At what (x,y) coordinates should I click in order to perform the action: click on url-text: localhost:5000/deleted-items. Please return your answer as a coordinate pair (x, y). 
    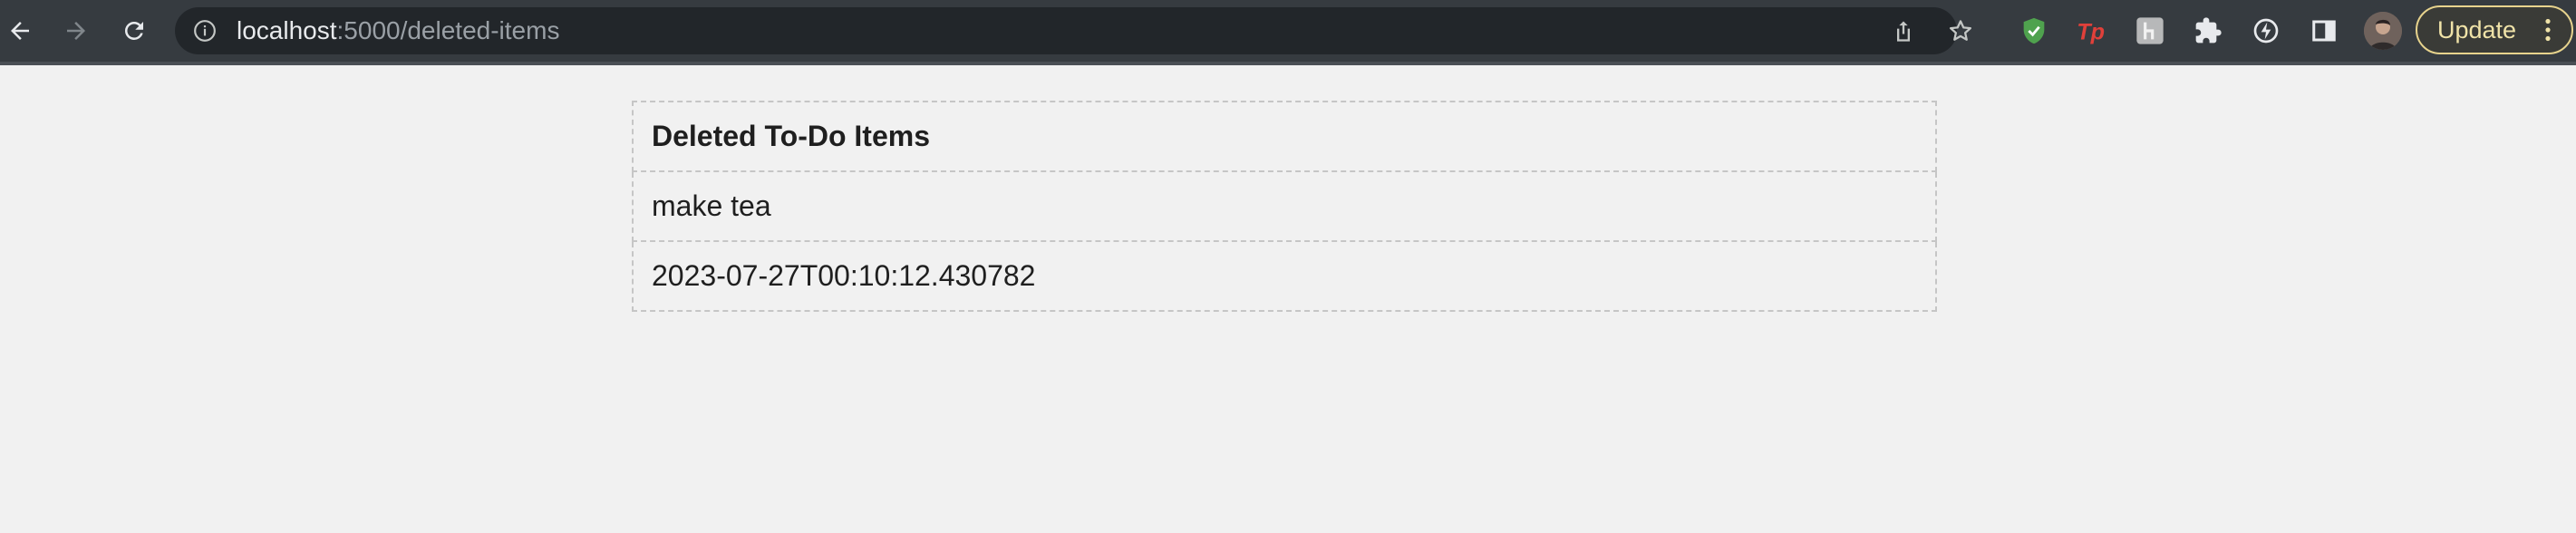
    Looking at the image, I should click on (398, 30).